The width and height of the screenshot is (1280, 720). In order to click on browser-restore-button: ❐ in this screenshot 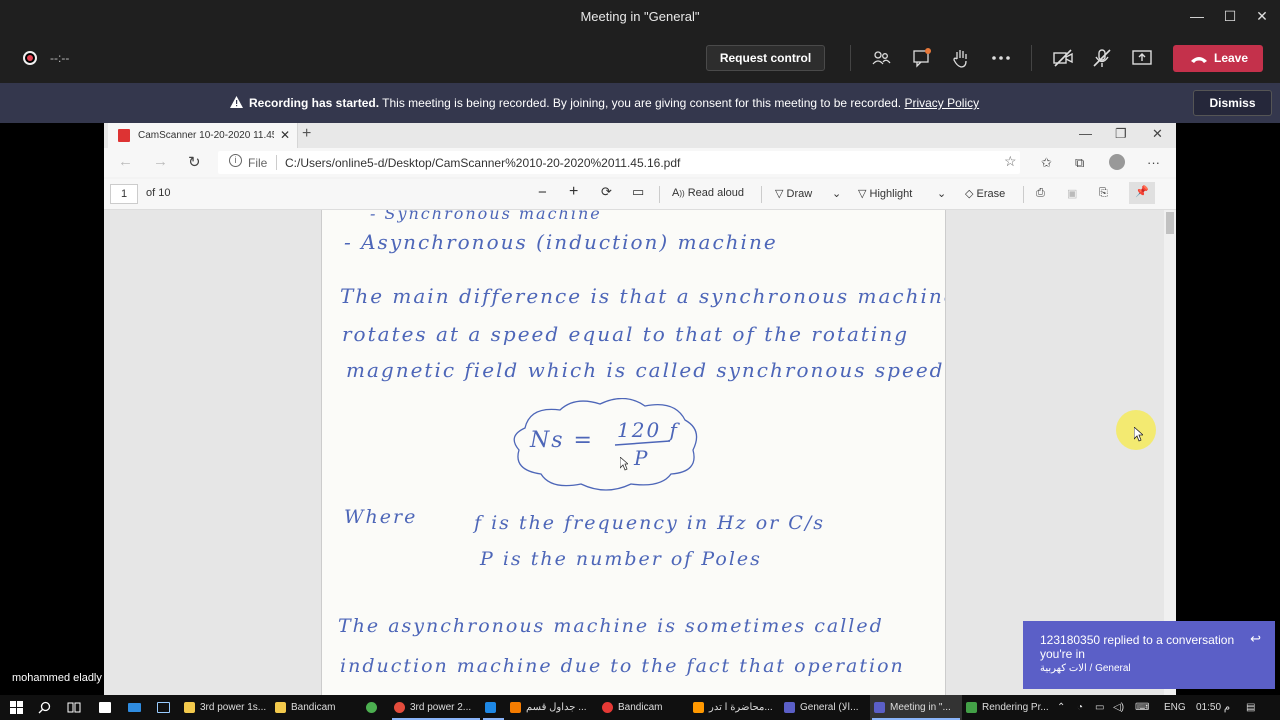, I will do `click(1121, 134)`.